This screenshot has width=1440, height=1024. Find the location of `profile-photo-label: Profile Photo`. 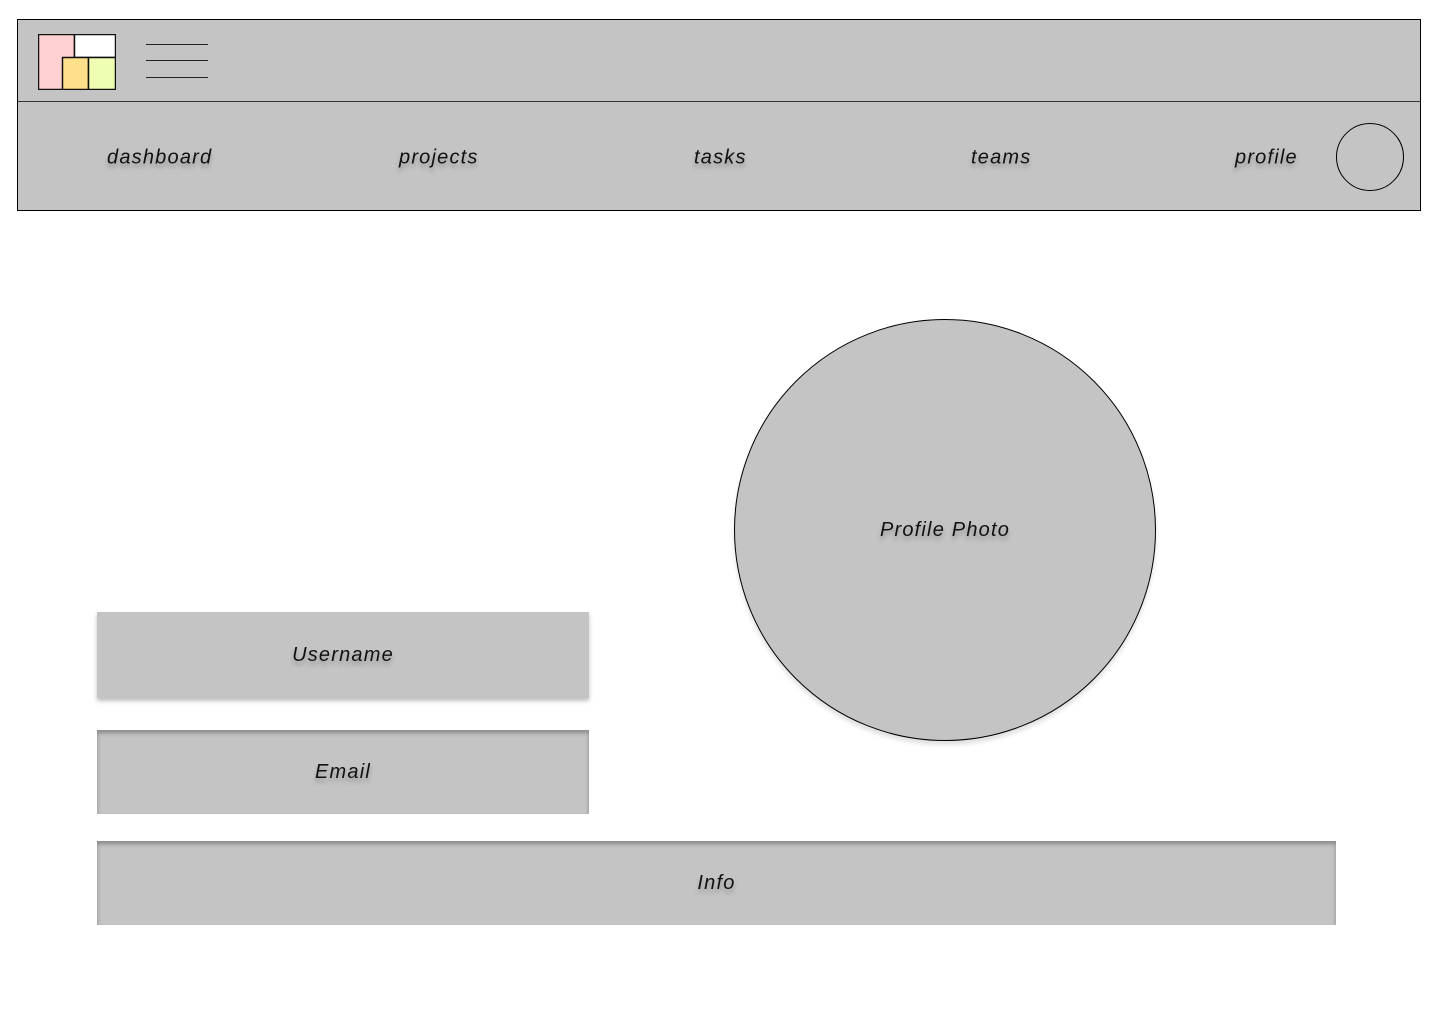

profile-photo-label: Profile Photo is located at coordinates (945, 529).